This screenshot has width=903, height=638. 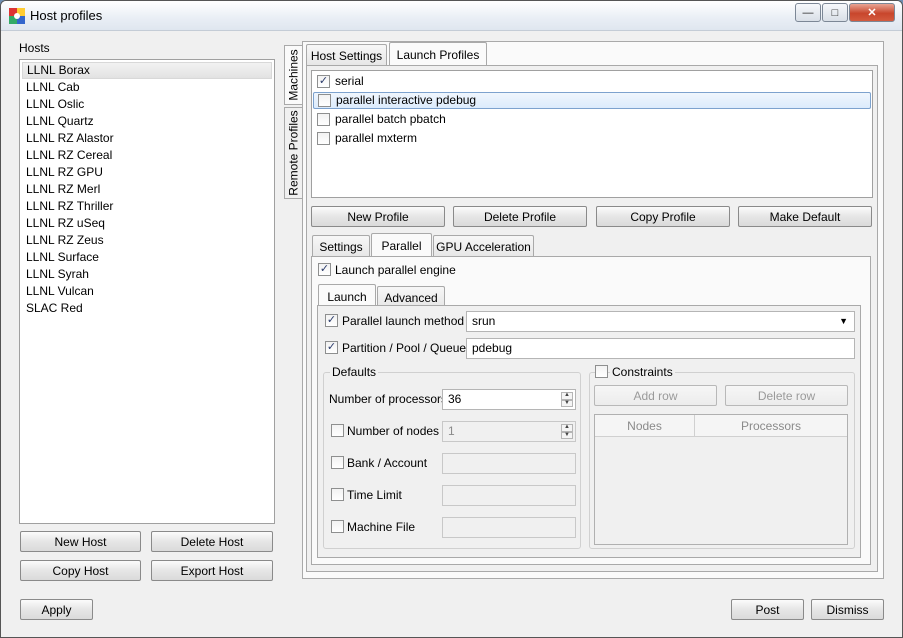 What do you see at coordinates (323, 81) in the screenshot?
I see `profile-checkbox: ✓` at bounding box center [323, 81].